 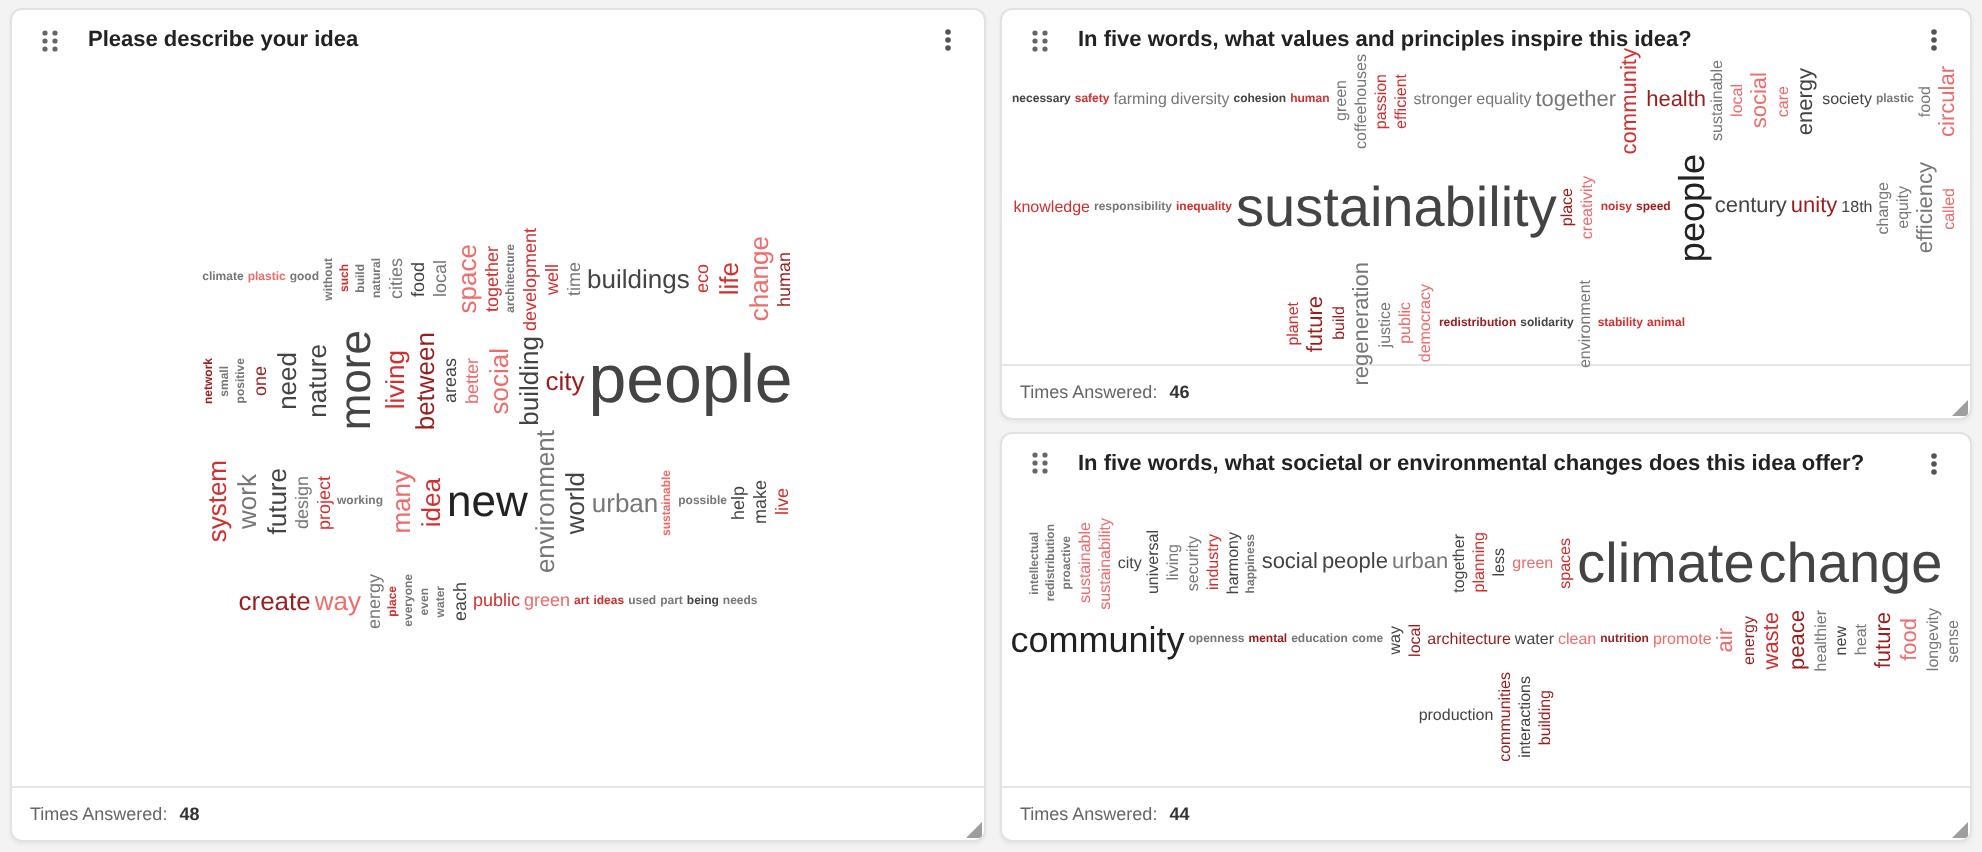 I want to click on cloud-word: build, so click(x=1340, y=323).